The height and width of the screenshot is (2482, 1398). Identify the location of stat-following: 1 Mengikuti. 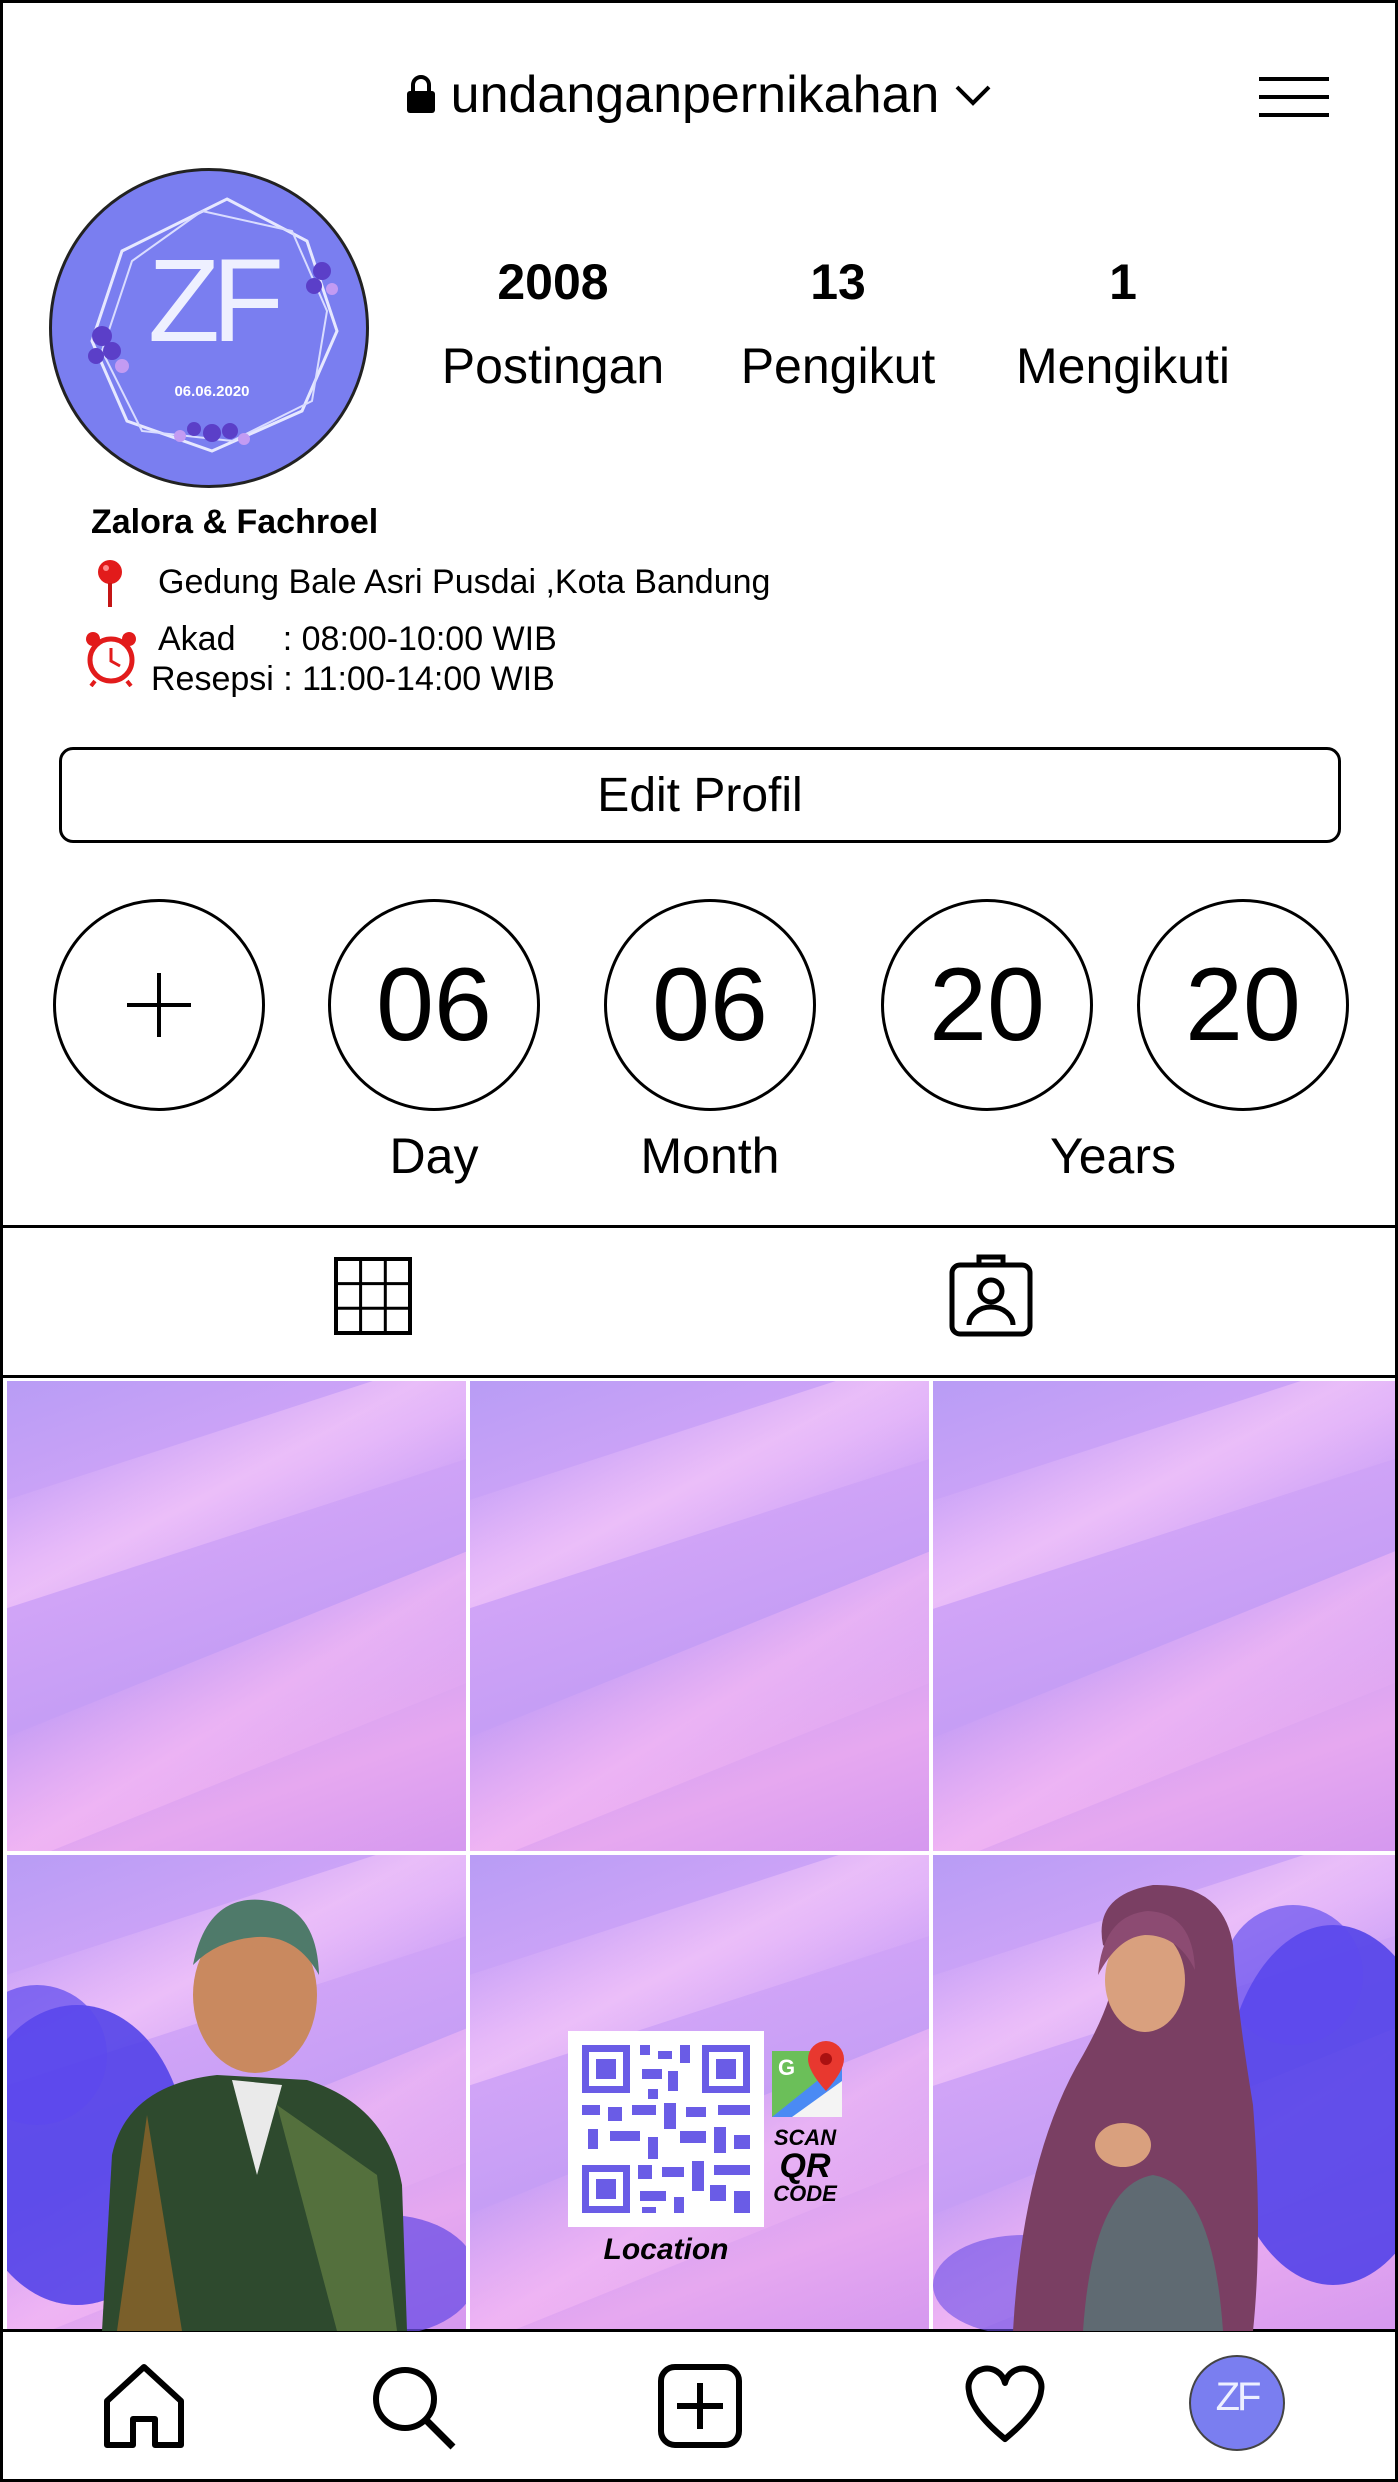
(1123, 324).